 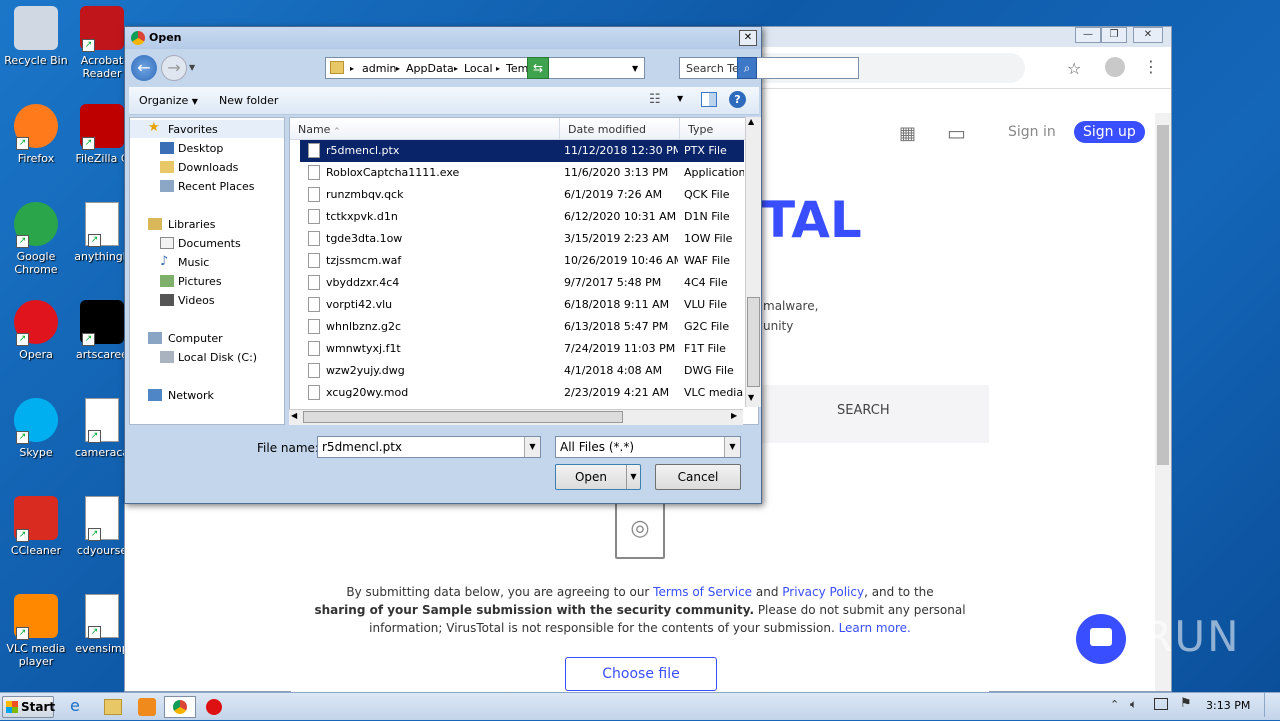 What do you see at coordinates (616, 172) in the screenshot?
I see `file-date: 11/6/2020 3:13 PM` at bounding box center [616, 172].